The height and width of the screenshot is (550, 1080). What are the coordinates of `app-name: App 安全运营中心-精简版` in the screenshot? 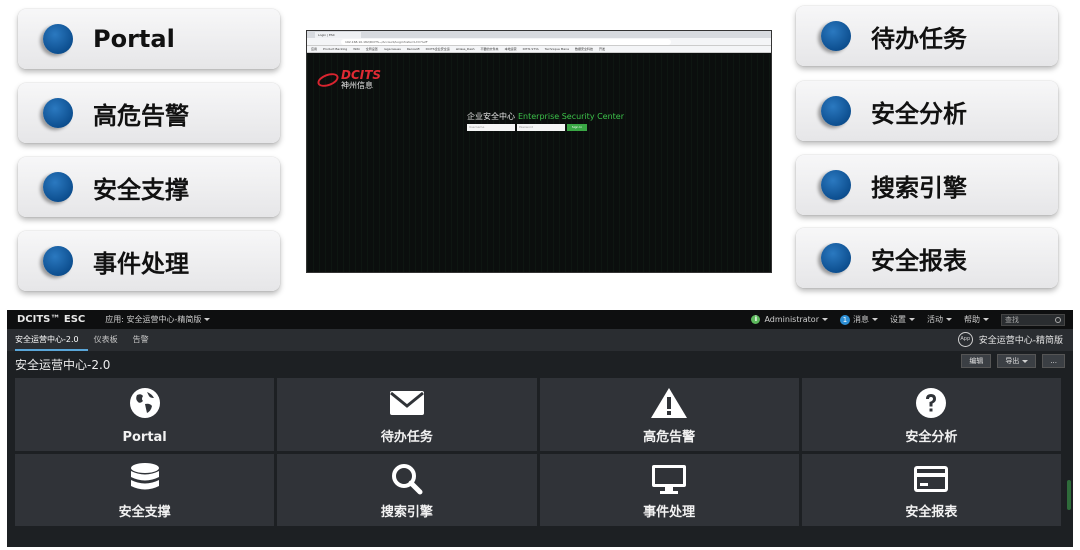 It's located at (1010, 339).